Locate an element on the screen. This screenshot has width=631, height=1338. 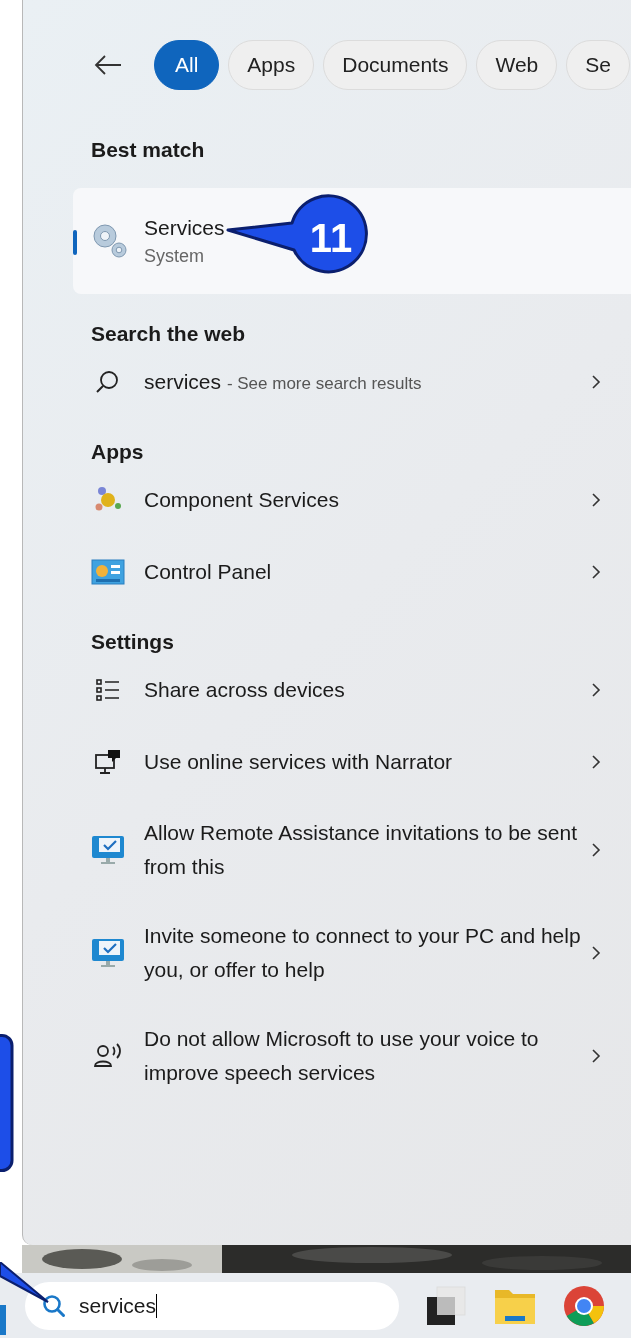
settings-result: Do not allow Microsoft to use your voice to improve speech services is located at coordinates (361, 1055).